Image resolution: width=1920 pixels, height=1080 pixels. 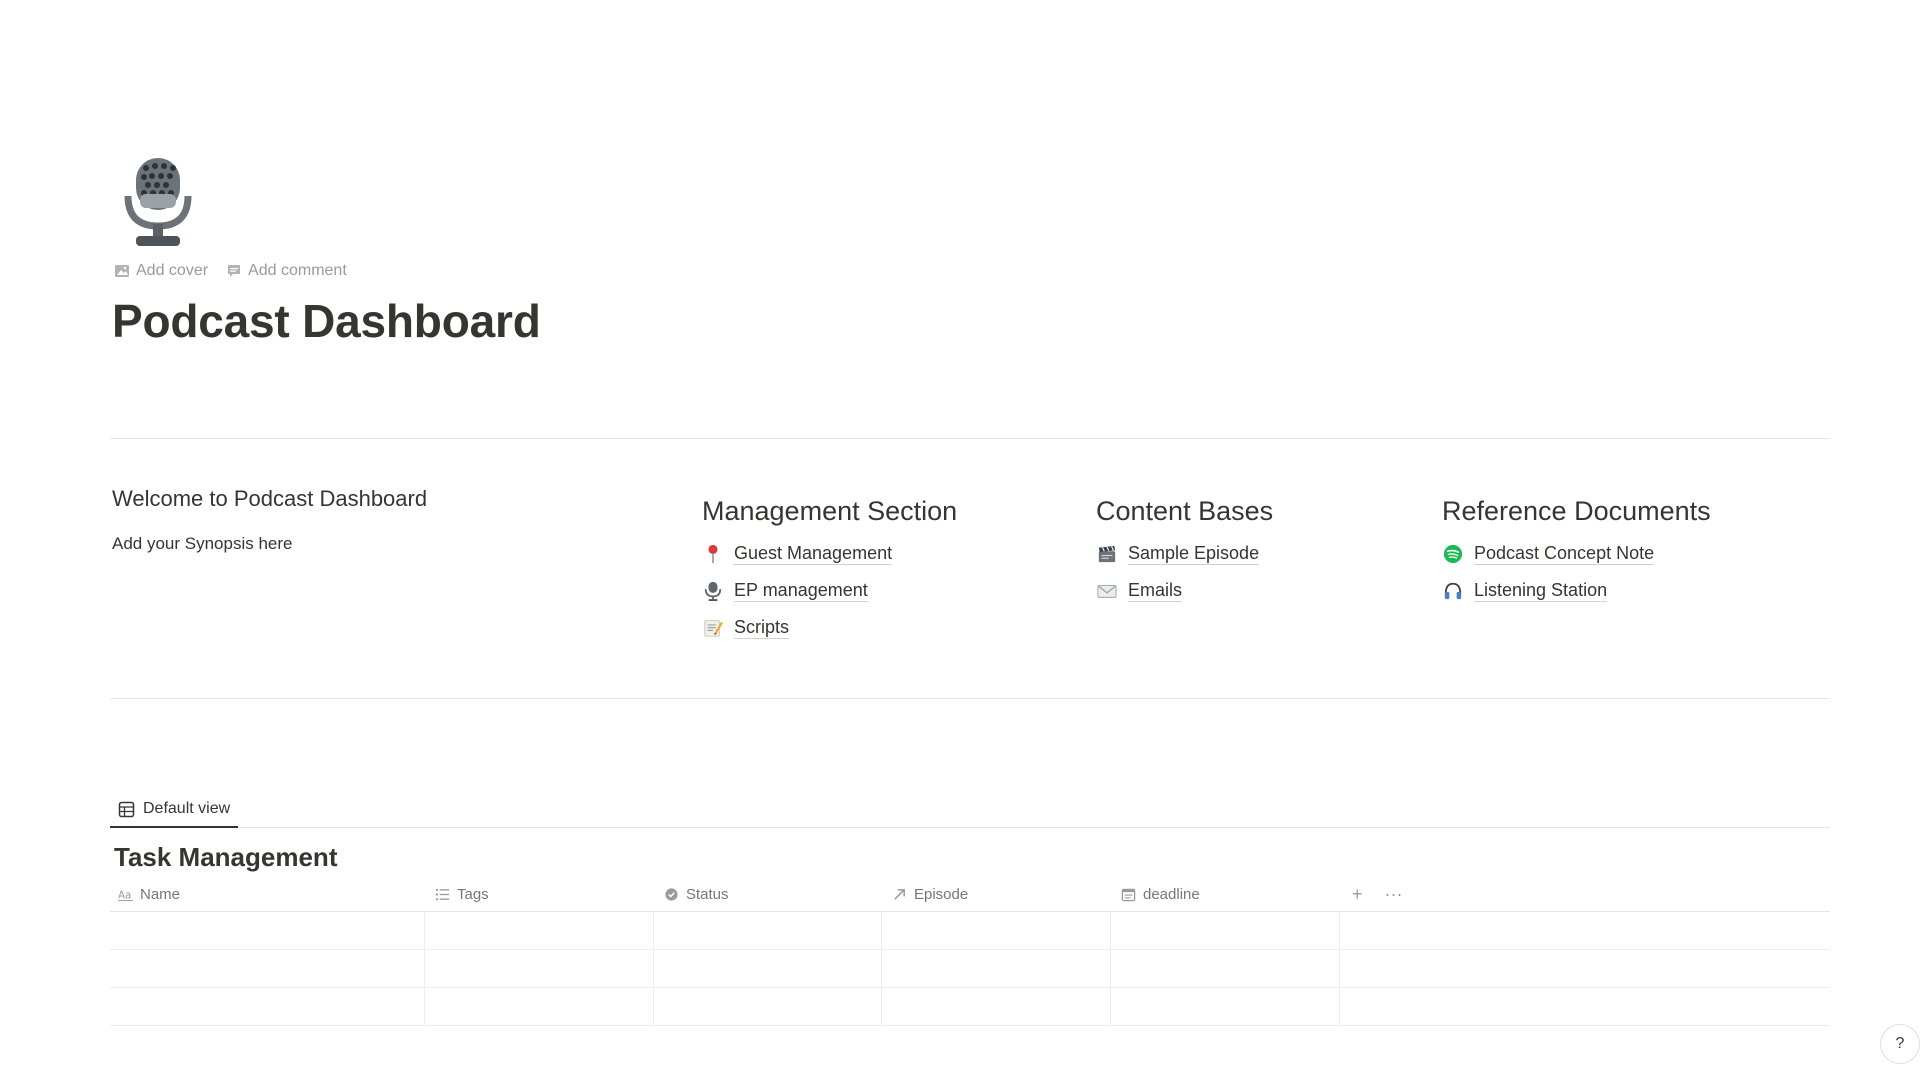 What do you see at coordinates (970, 810) in the screenshot?
I see `view-tab-bar: Default view` at bounding box center [970, 810].